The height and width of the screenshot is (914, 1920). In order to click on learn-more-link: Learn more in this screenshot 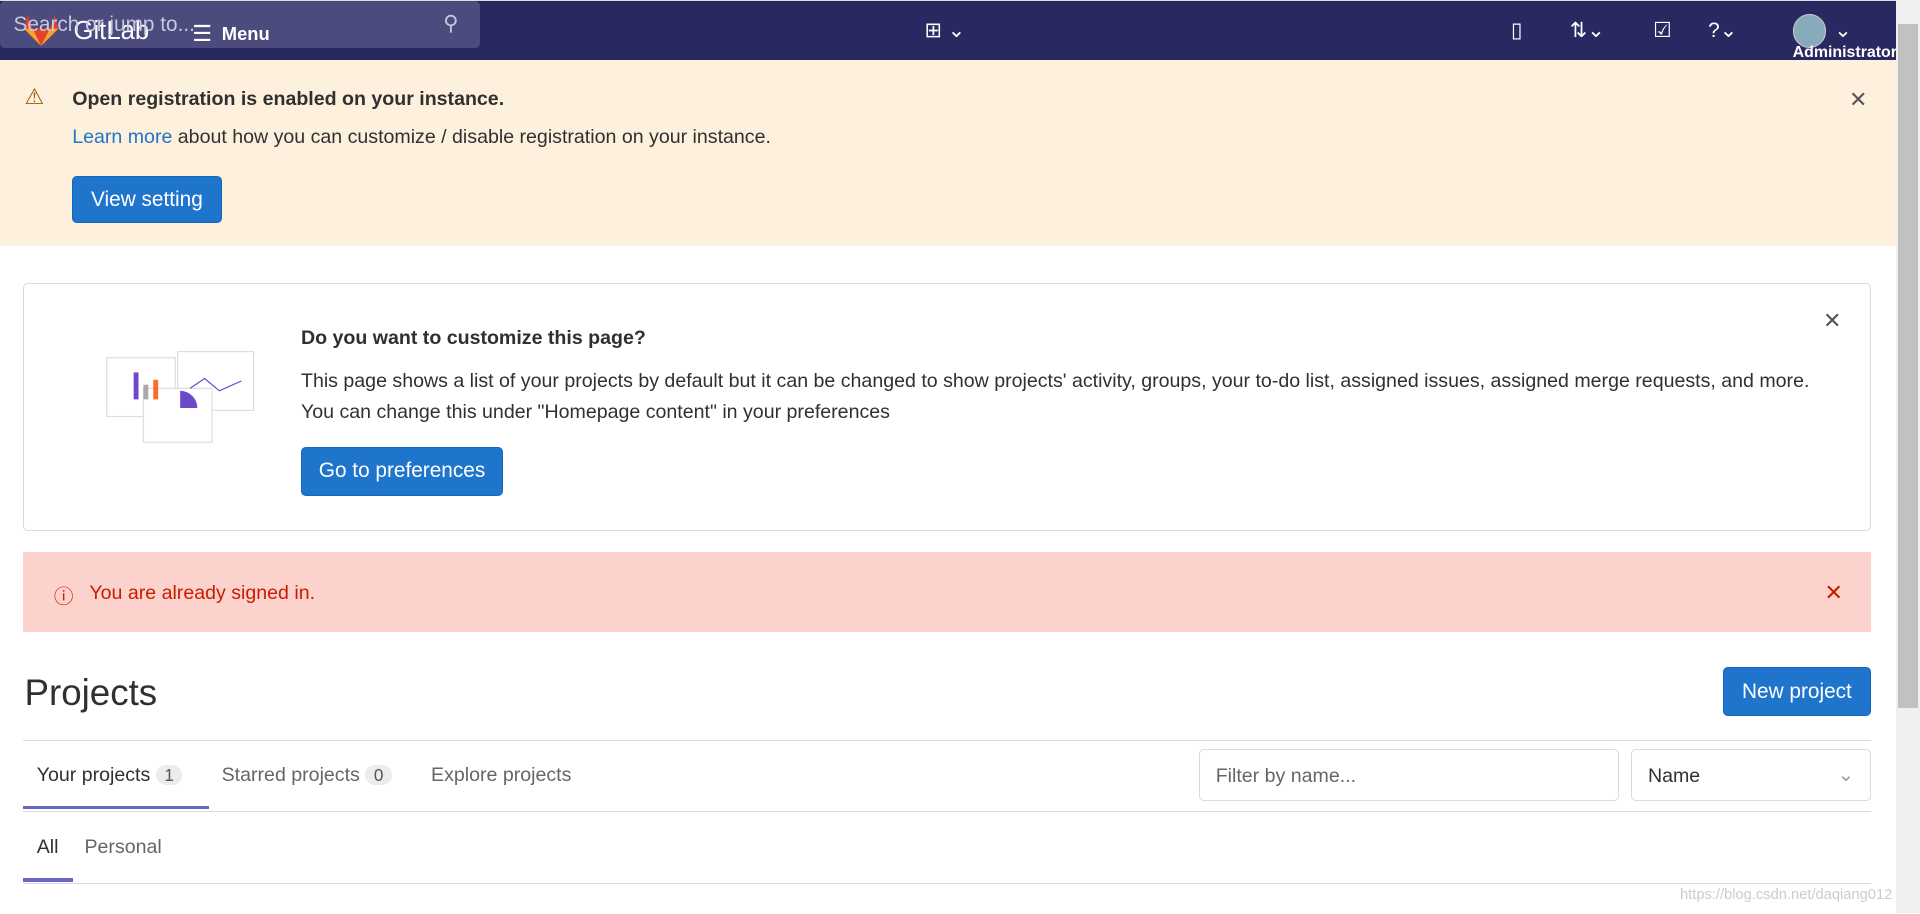, I will do `click(122, 137)`.